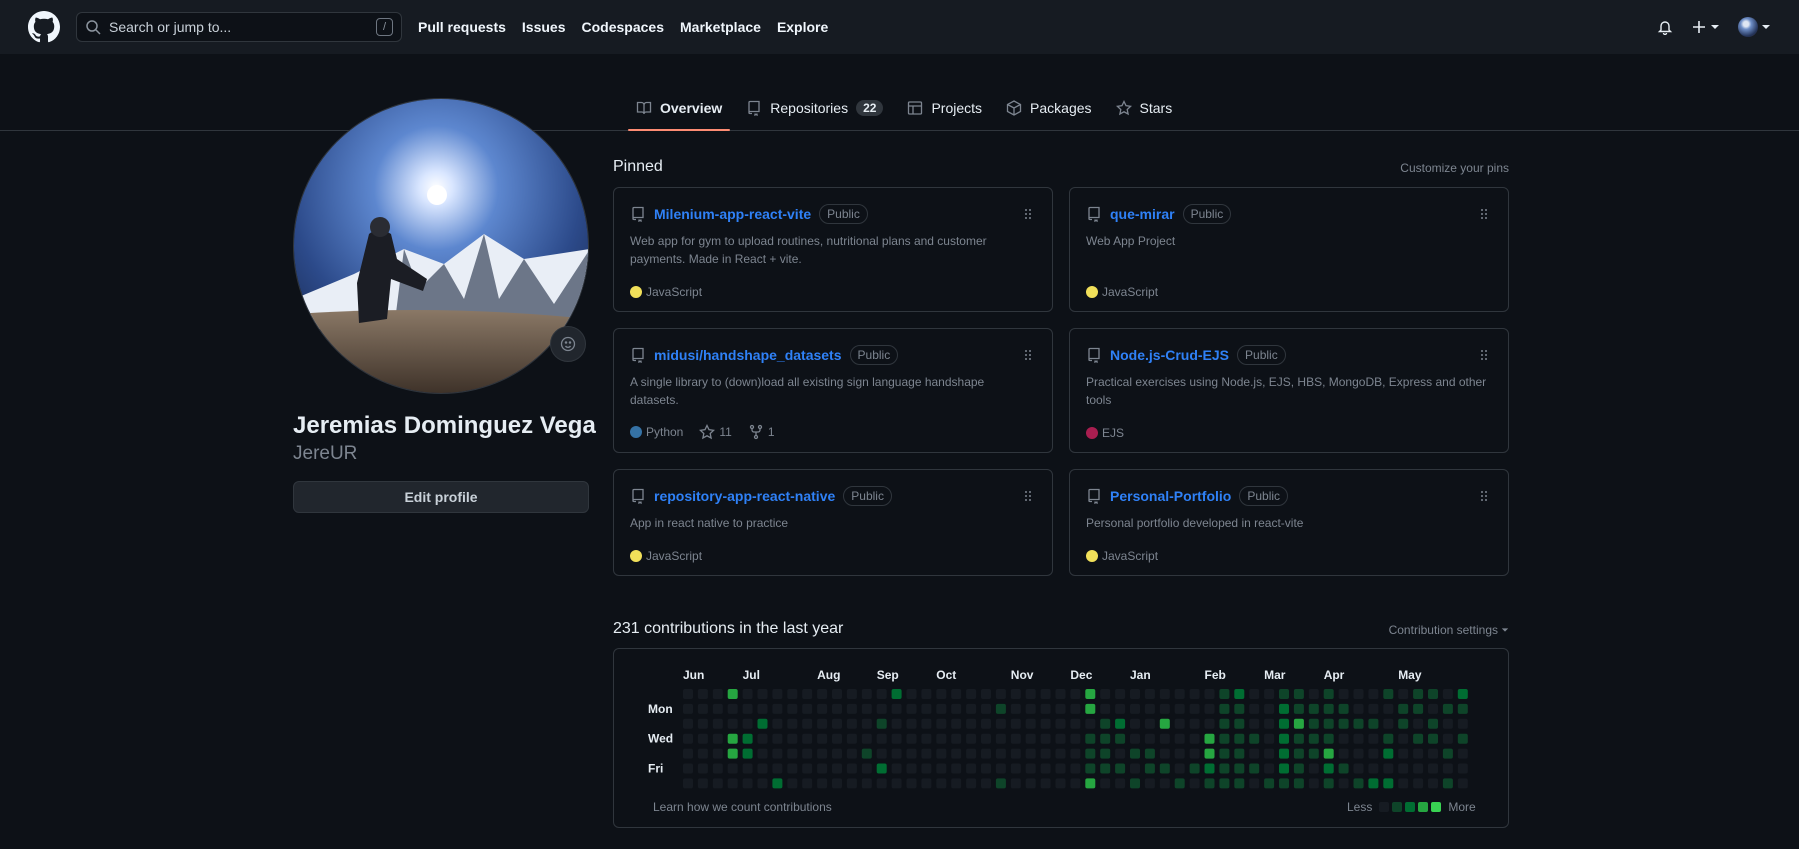 This screenshot has width=1799, height=849. Describe the element at coordinates (1142, 214) in the screenshot. I see `repo-link: que-mirar` at that location.